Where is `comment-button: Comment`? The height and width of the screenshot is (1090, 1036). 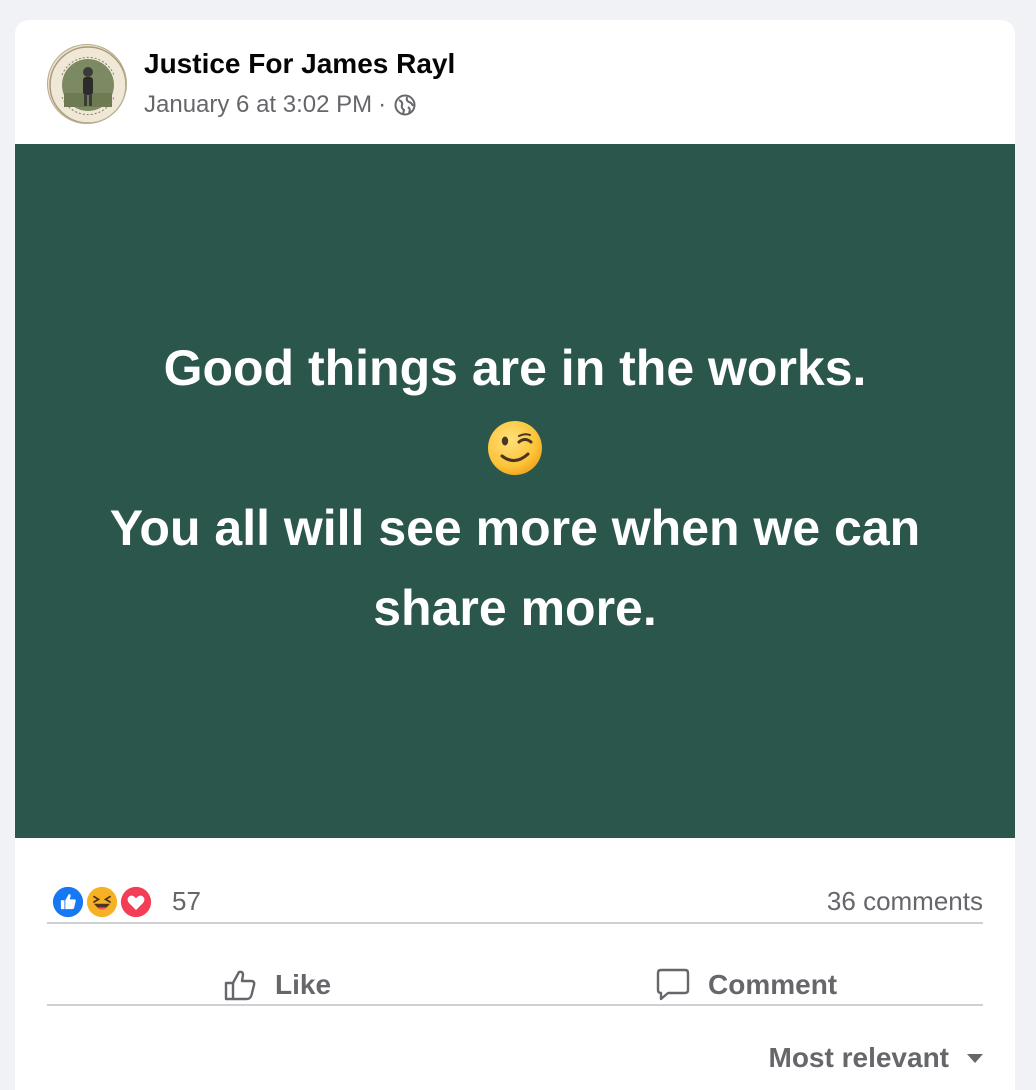
comment-button: Comment is located at coordinates (745, 985).